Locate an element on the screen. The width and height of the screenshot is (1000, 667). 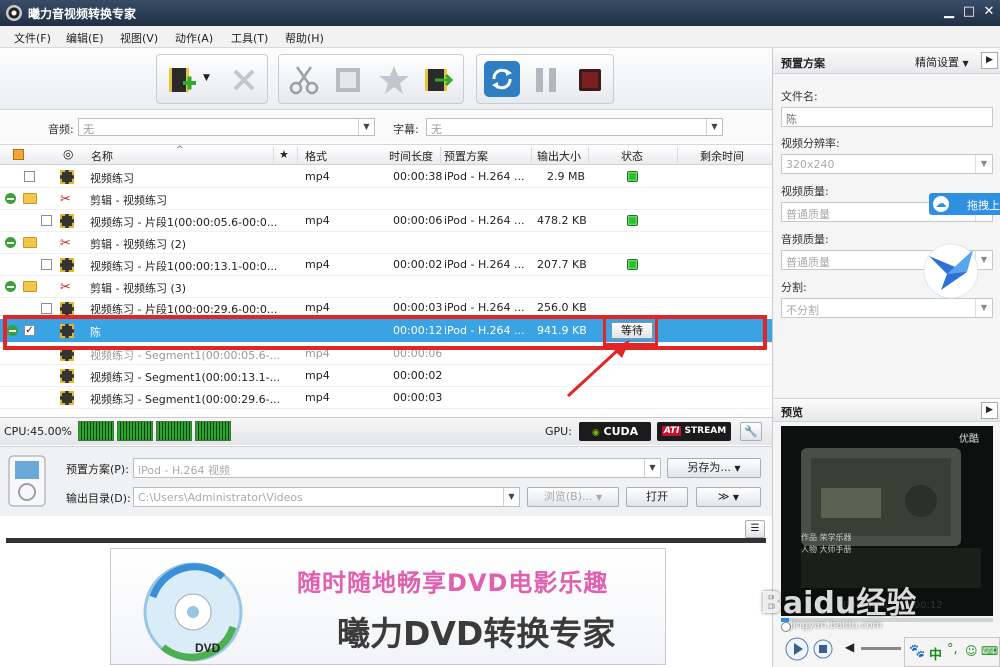
maximize-button: □ is located at coordinates (969, 12).